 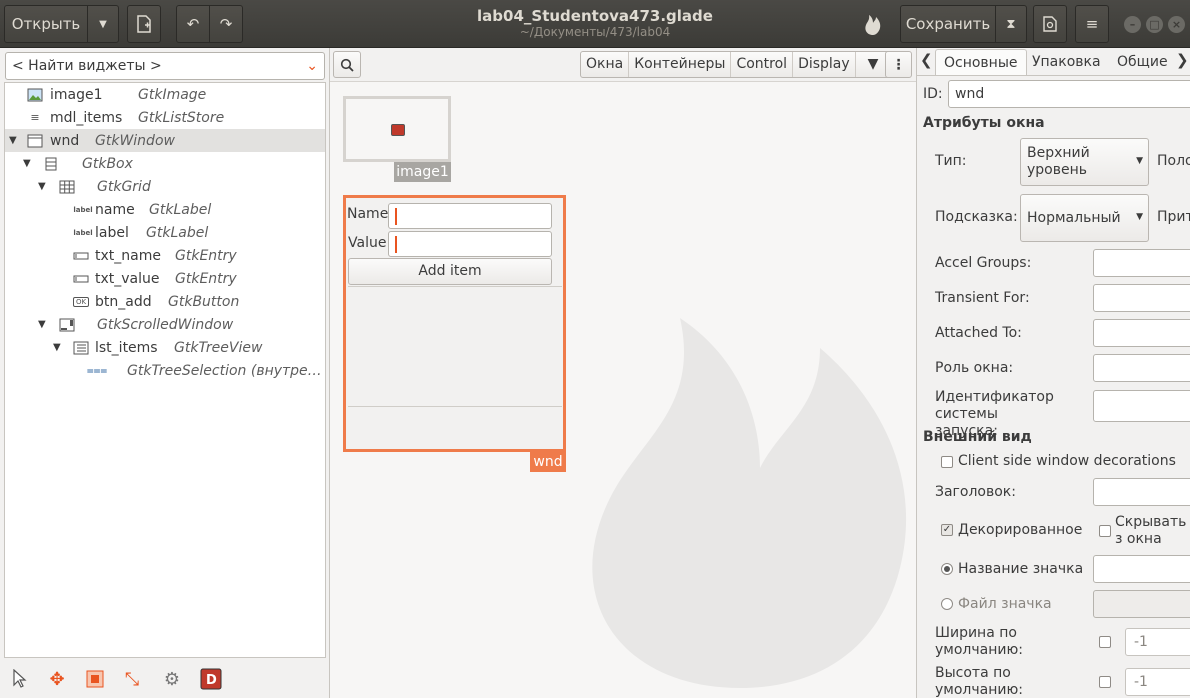 I want to click on default-width-spin: -1, so click(x=1157, y=642).